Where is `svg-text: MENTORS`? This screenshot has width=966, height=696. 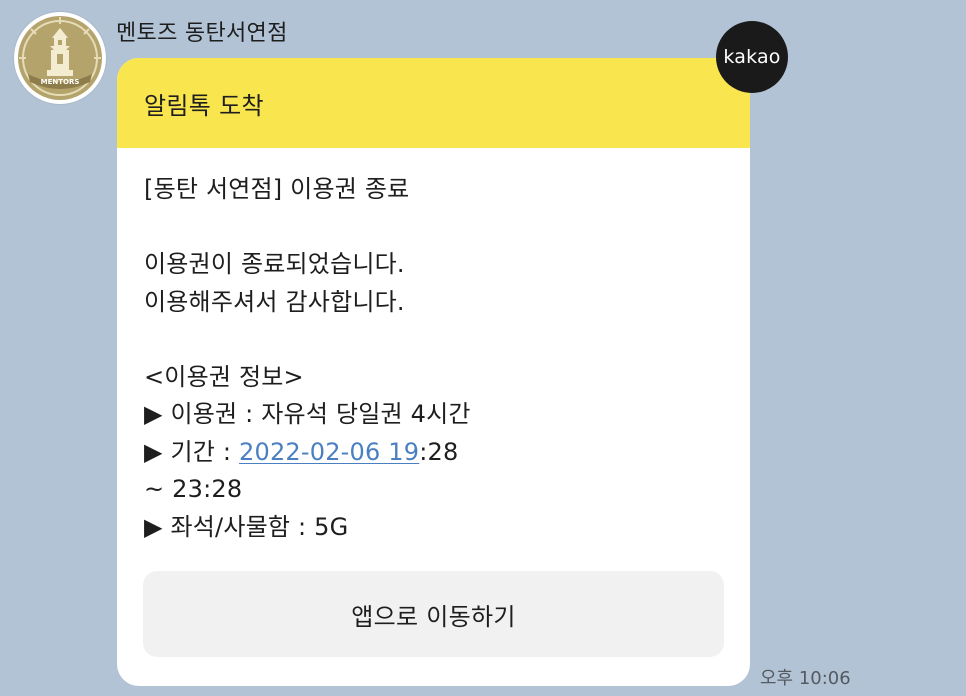
svg-text: MENTORS is located at coordinates (60, 82).